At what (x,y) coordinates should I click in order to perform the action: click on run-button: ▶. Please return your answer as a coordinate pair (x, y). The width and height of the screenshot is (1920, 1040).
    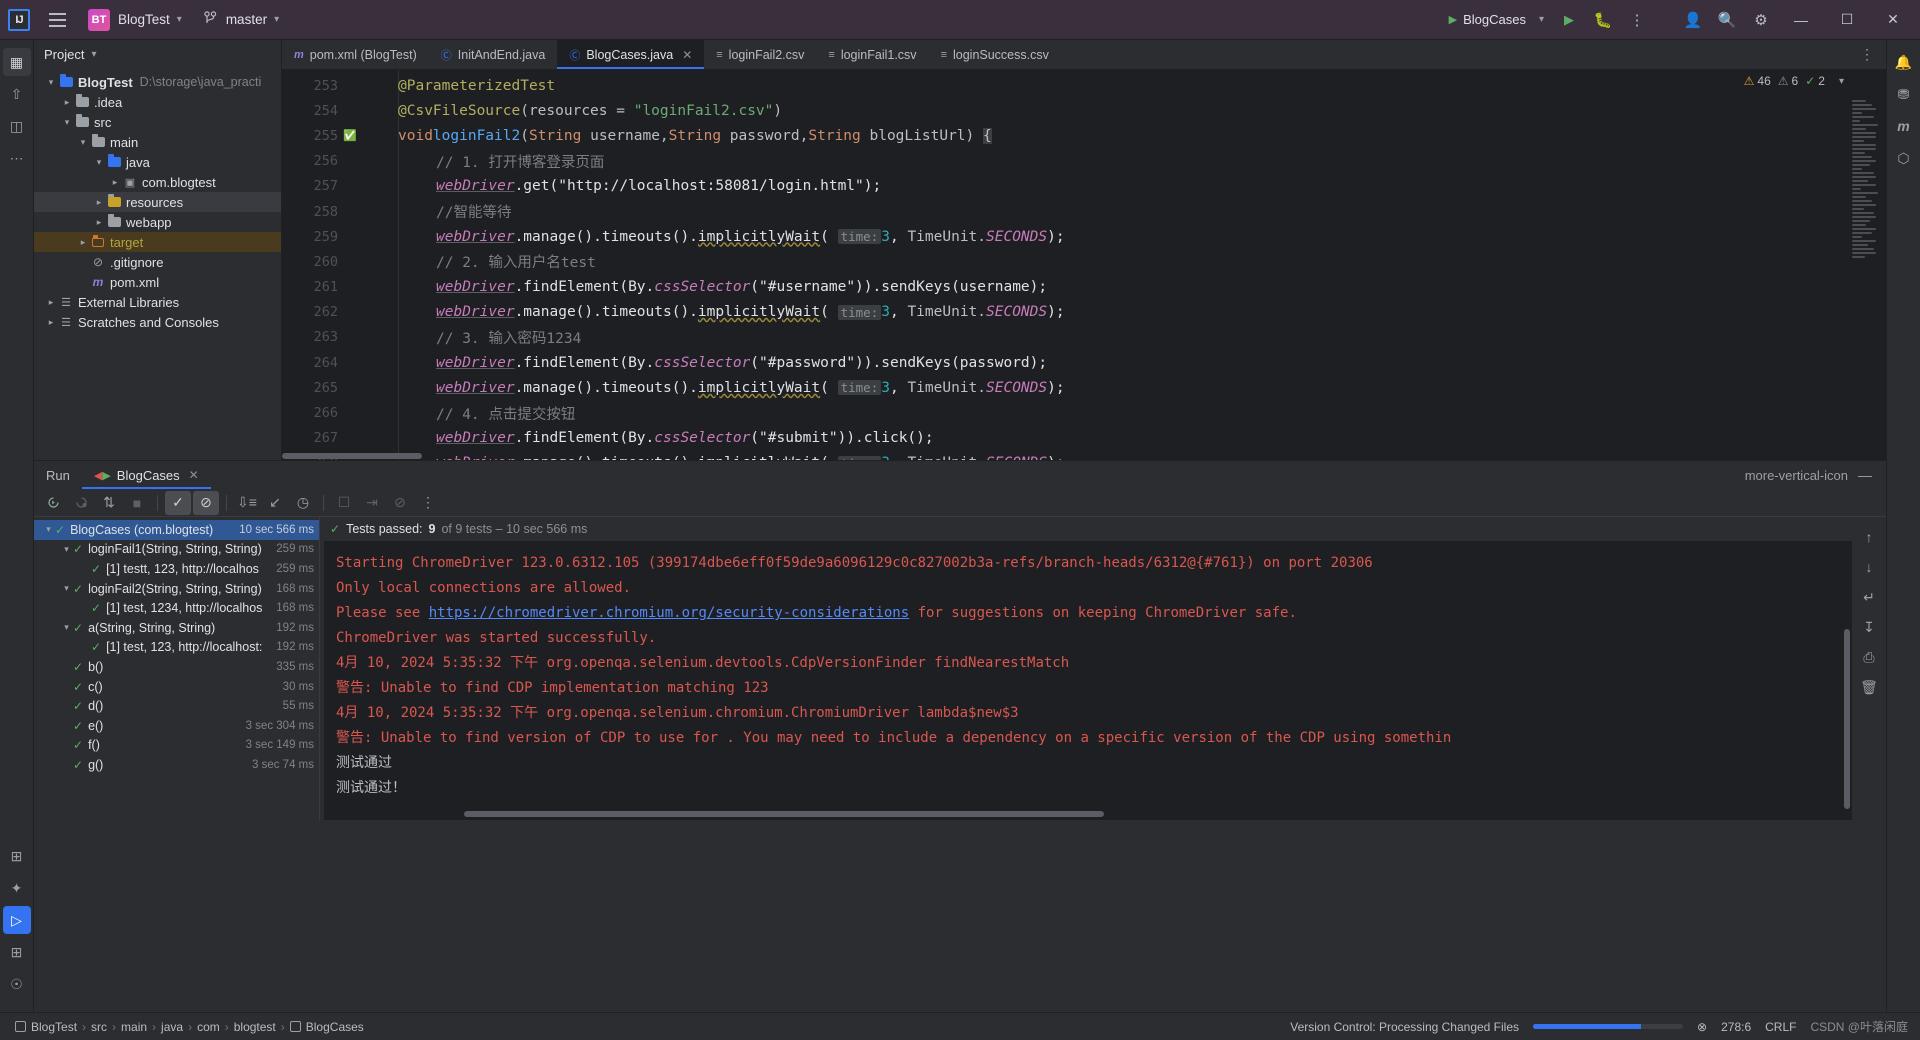
    Looking at the image, I should click on (1569, 20).